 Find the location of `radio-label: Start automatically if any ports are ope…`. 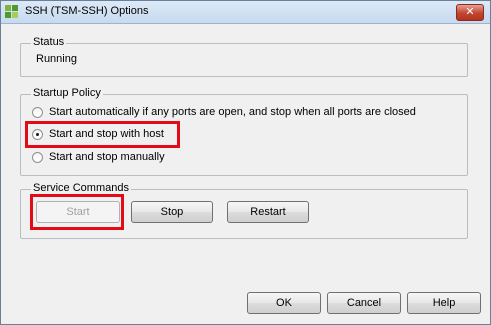

radio-label: Start automatically if any ports are ope… is located at coordinates (232, 112).